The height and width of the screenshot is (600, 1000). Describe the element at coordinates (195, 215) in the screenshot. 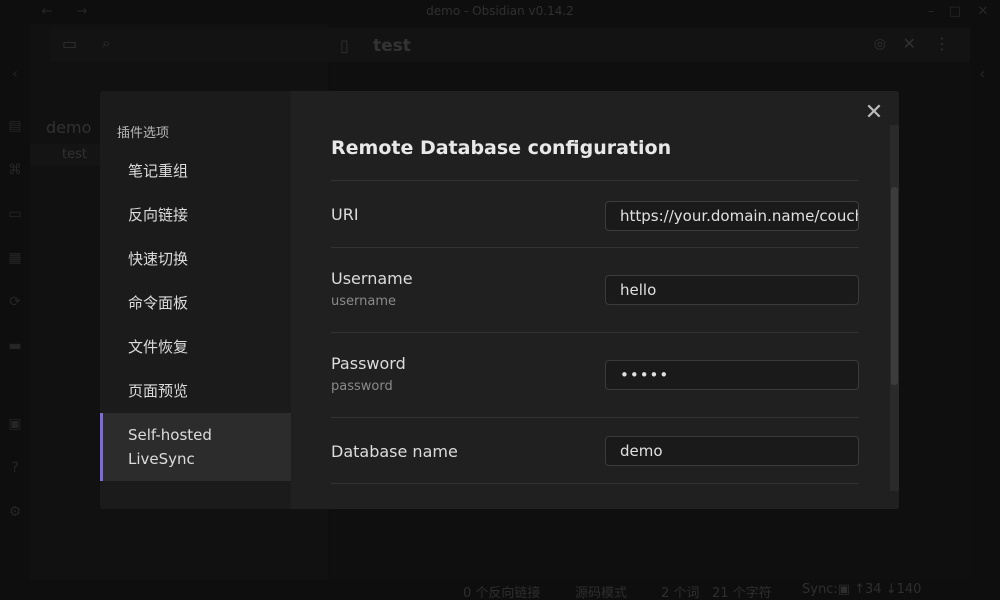

I see `nav-item-backlinks: 反向链接` at that location.